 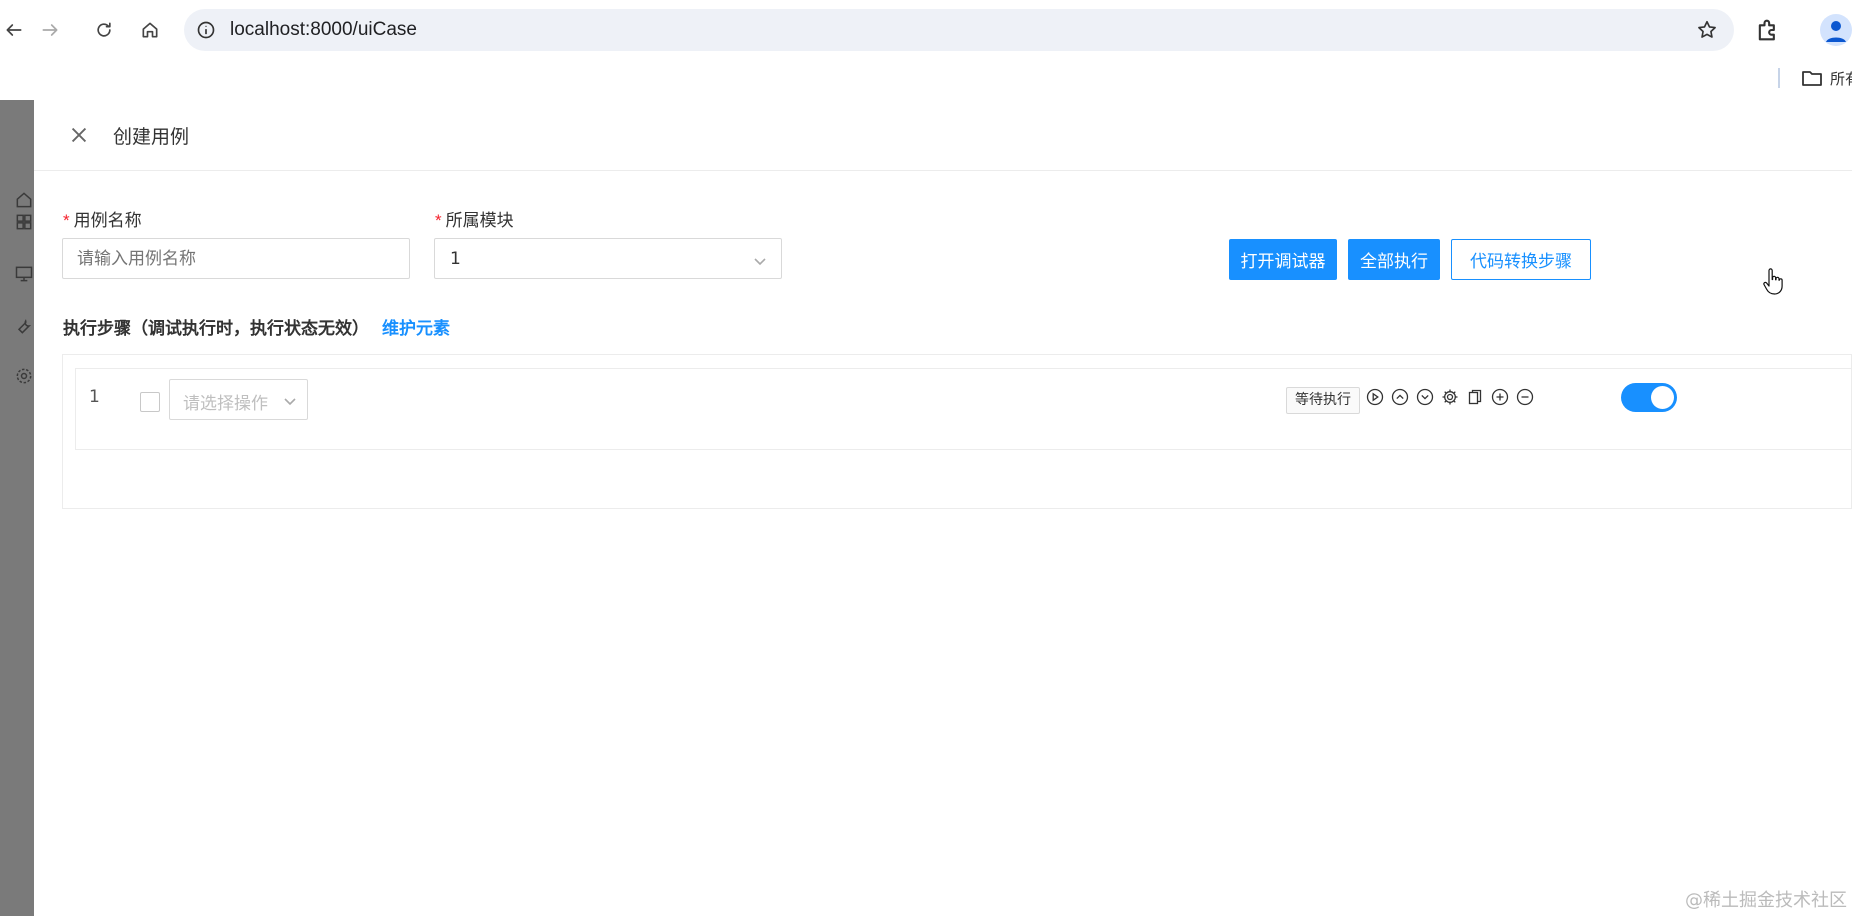 What do you see at coordinates (479, 221) in the screenshot?
I see `module-label-text: 所属模块` at bounding box center [479, 221].